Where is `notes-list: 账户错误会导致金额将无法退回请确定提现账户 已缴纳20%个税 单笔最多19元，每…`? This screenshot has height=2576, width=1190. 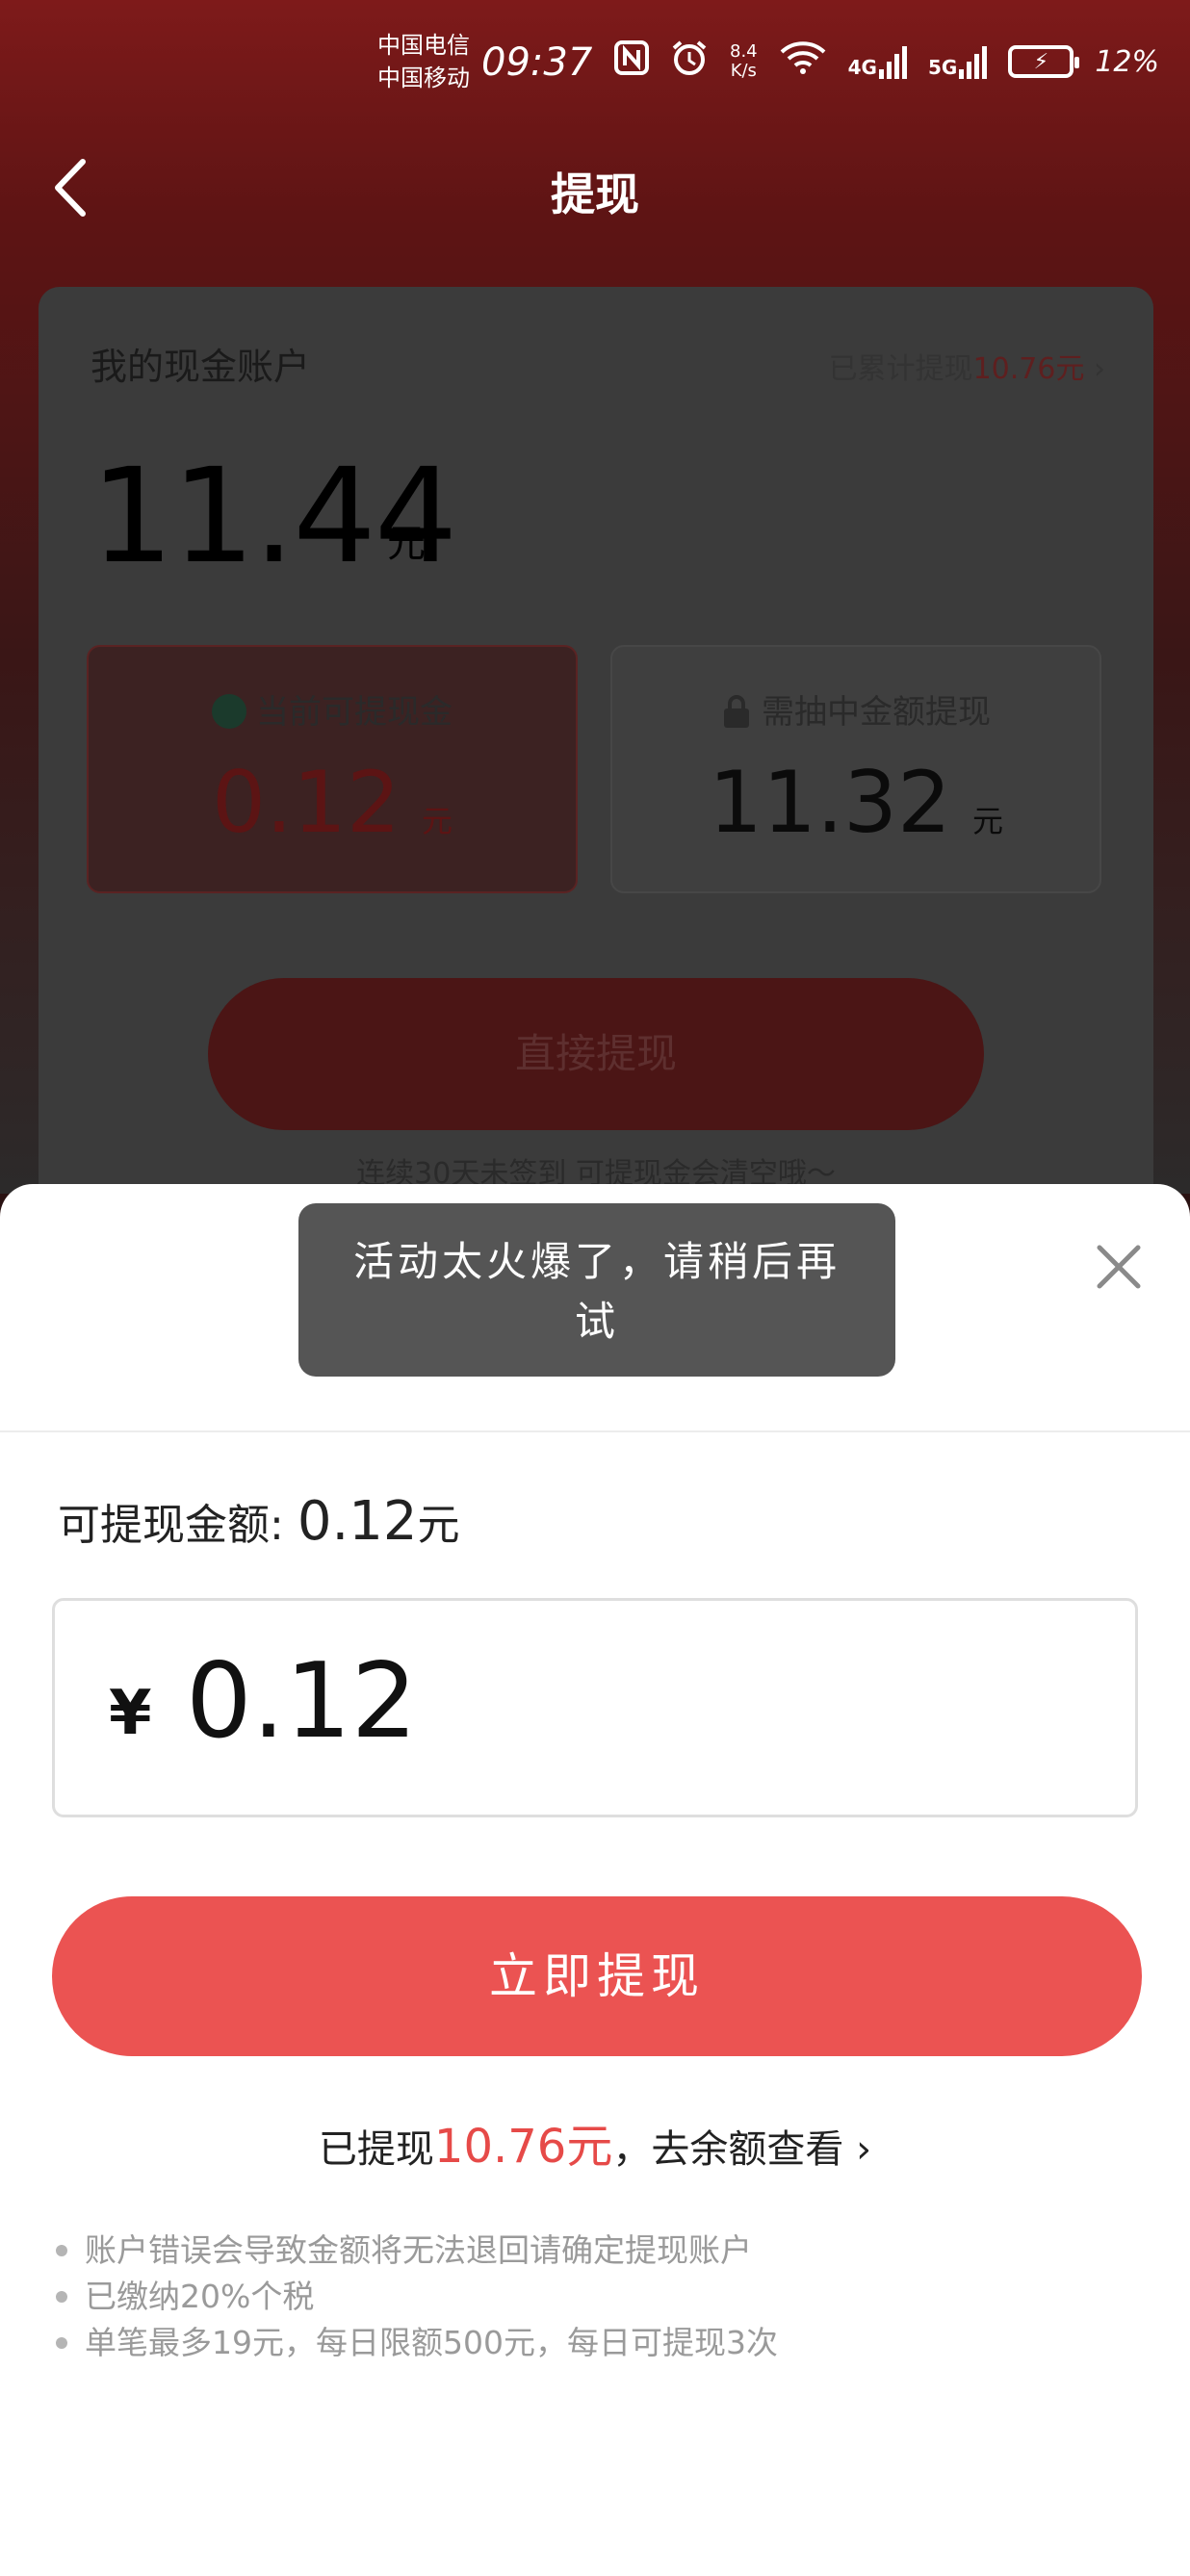 notes-list: 账户错误会导致金额将无法退回请确定提现账户 已缴纳20%个税 单笔最多19元，每… is located at coordinates (417, 2297).